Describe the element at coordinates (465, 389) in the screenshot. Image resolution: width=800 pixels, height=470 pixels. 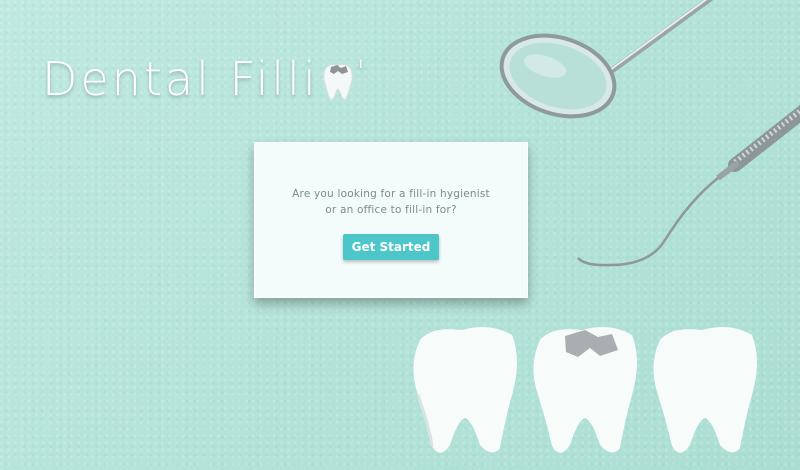
I see `tooth-left` at that location.